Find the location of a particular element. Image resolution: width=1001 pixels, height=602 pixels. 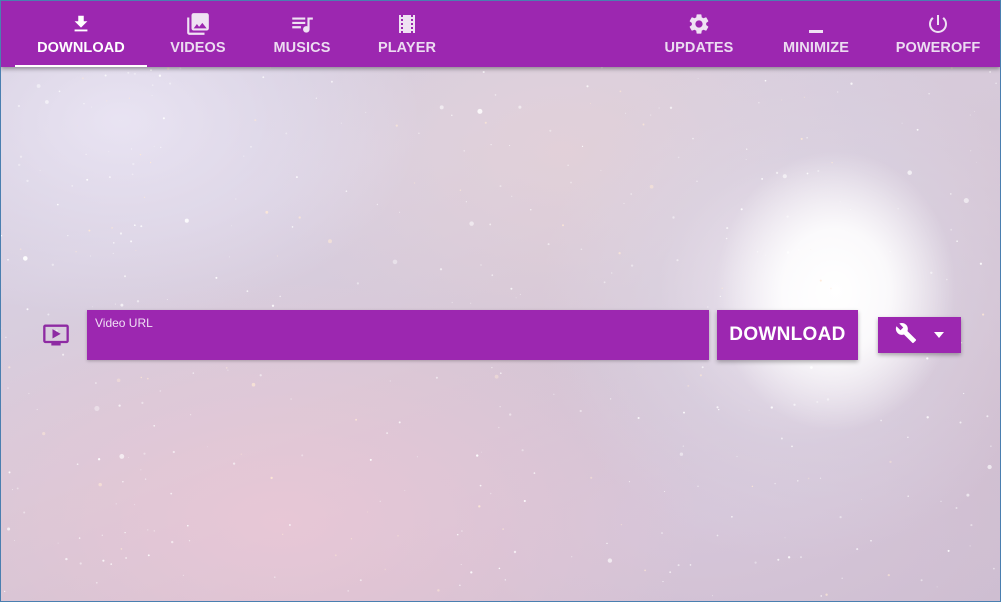

tab-videos: VIDEOS is located at coordinates (198, 34).